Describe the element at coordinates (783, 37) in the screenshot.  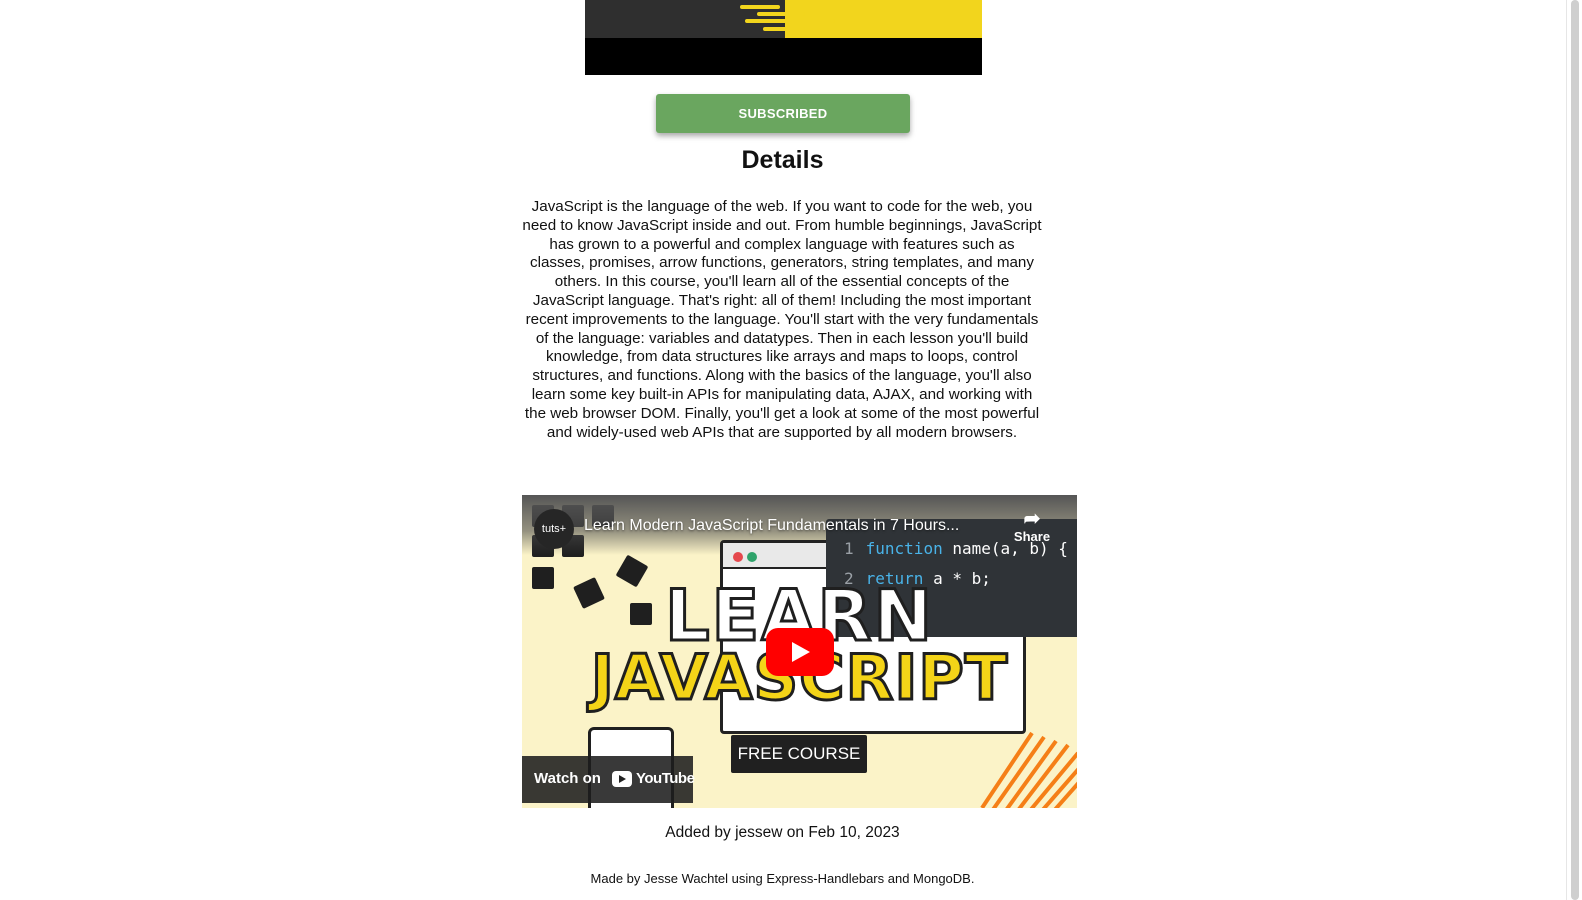
I see `course-banner-image` at that location.